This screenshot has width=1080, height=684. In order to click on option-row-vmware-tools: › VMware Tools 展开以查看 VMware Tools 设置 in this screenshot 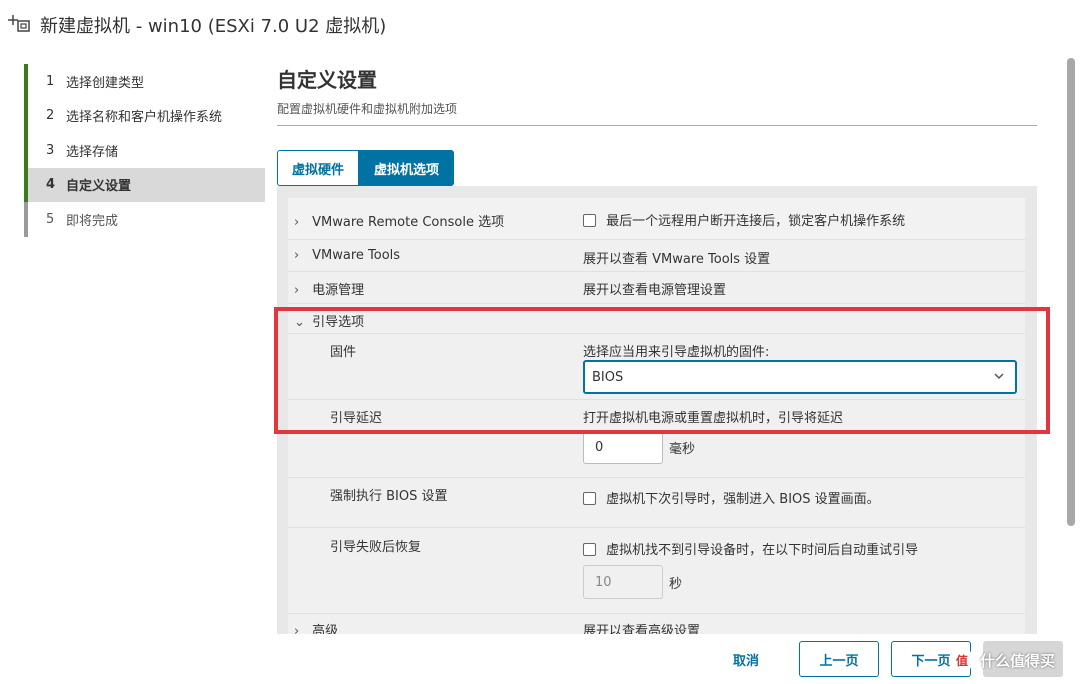, I will do `click(656, 256)`.